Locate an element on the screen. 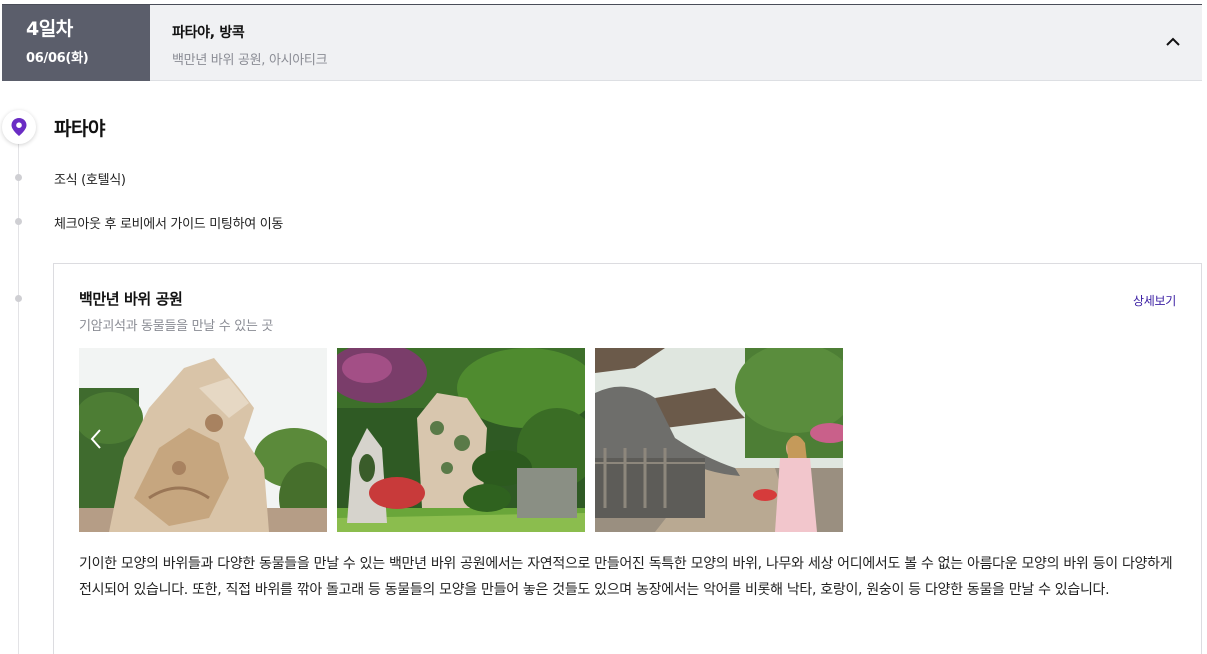 Image resolution: width=1207 pixels, height=654 pixels. day-summary: 파타야, 방콕 백만년 바위 공원, 아시아티크 is located at coordinates (676, 43).